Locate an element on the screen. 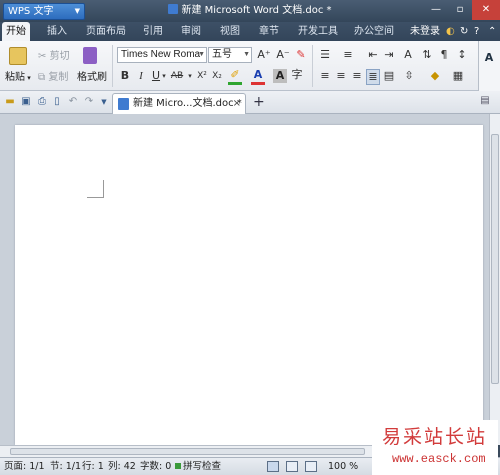  paste-button: 粘贴 ▾ is located at coordinates (18, 75).